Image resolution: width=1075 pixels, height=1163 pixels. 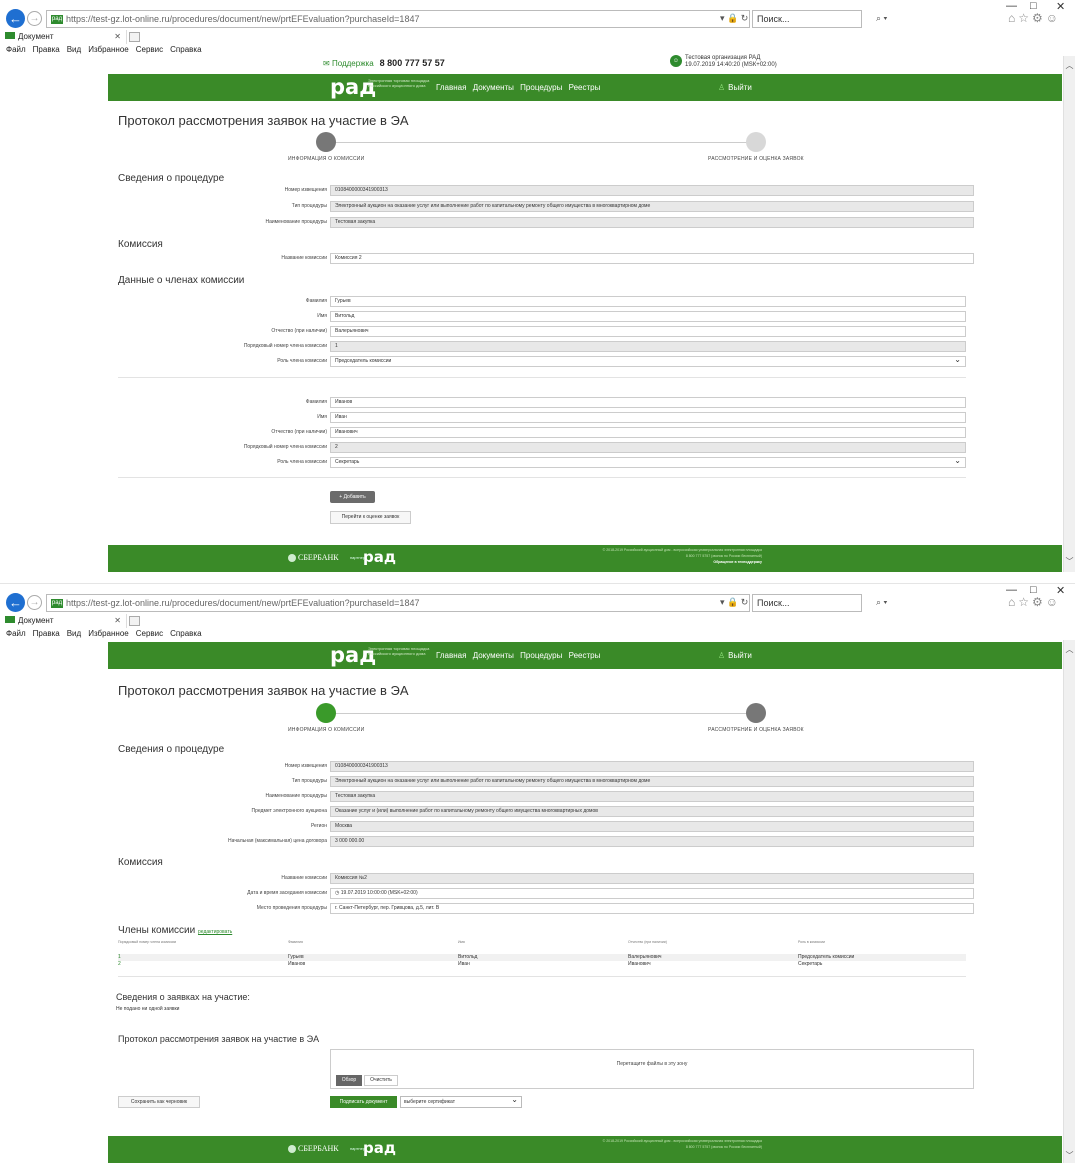 What do you see at coordinates (737, 562) in the screenshot?
I see `footer-support-link: Обращение в техподдержку` at bounding box center [737, 562].